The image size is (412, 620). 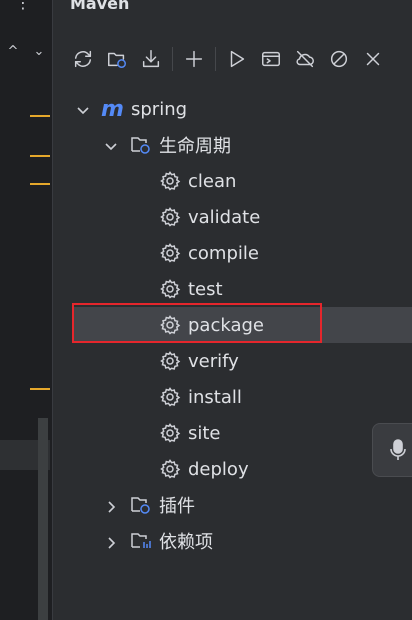 What do you see at coordinates (215, 397) in the screenshot?
I see `goal-label: install` at bounding box center [215, 397].